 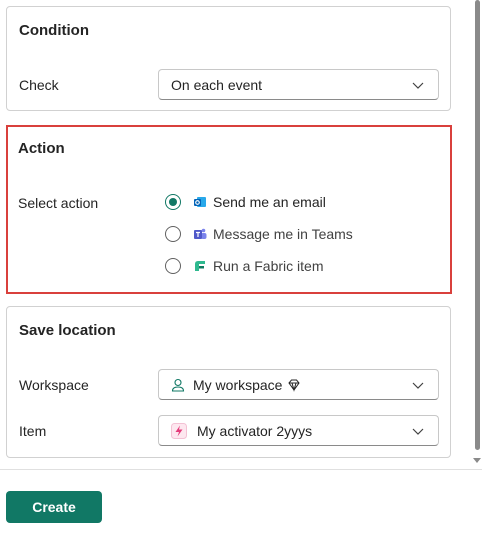 I want to click on send-email-label: Send me an email, so click(x=269, y=202).